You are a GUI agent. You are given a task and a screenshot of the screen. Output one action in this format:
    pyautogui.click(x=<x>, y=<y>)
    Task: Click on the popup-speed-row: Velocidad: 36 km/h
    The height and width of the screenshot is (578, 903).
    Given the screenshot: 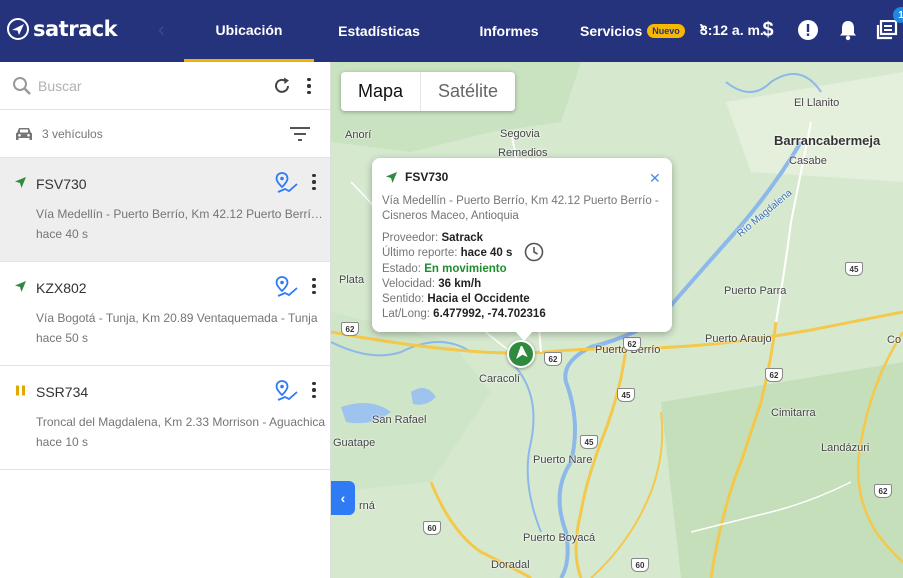 What is the action you would take?
    pyautogui.click(x=464, y=284)
    